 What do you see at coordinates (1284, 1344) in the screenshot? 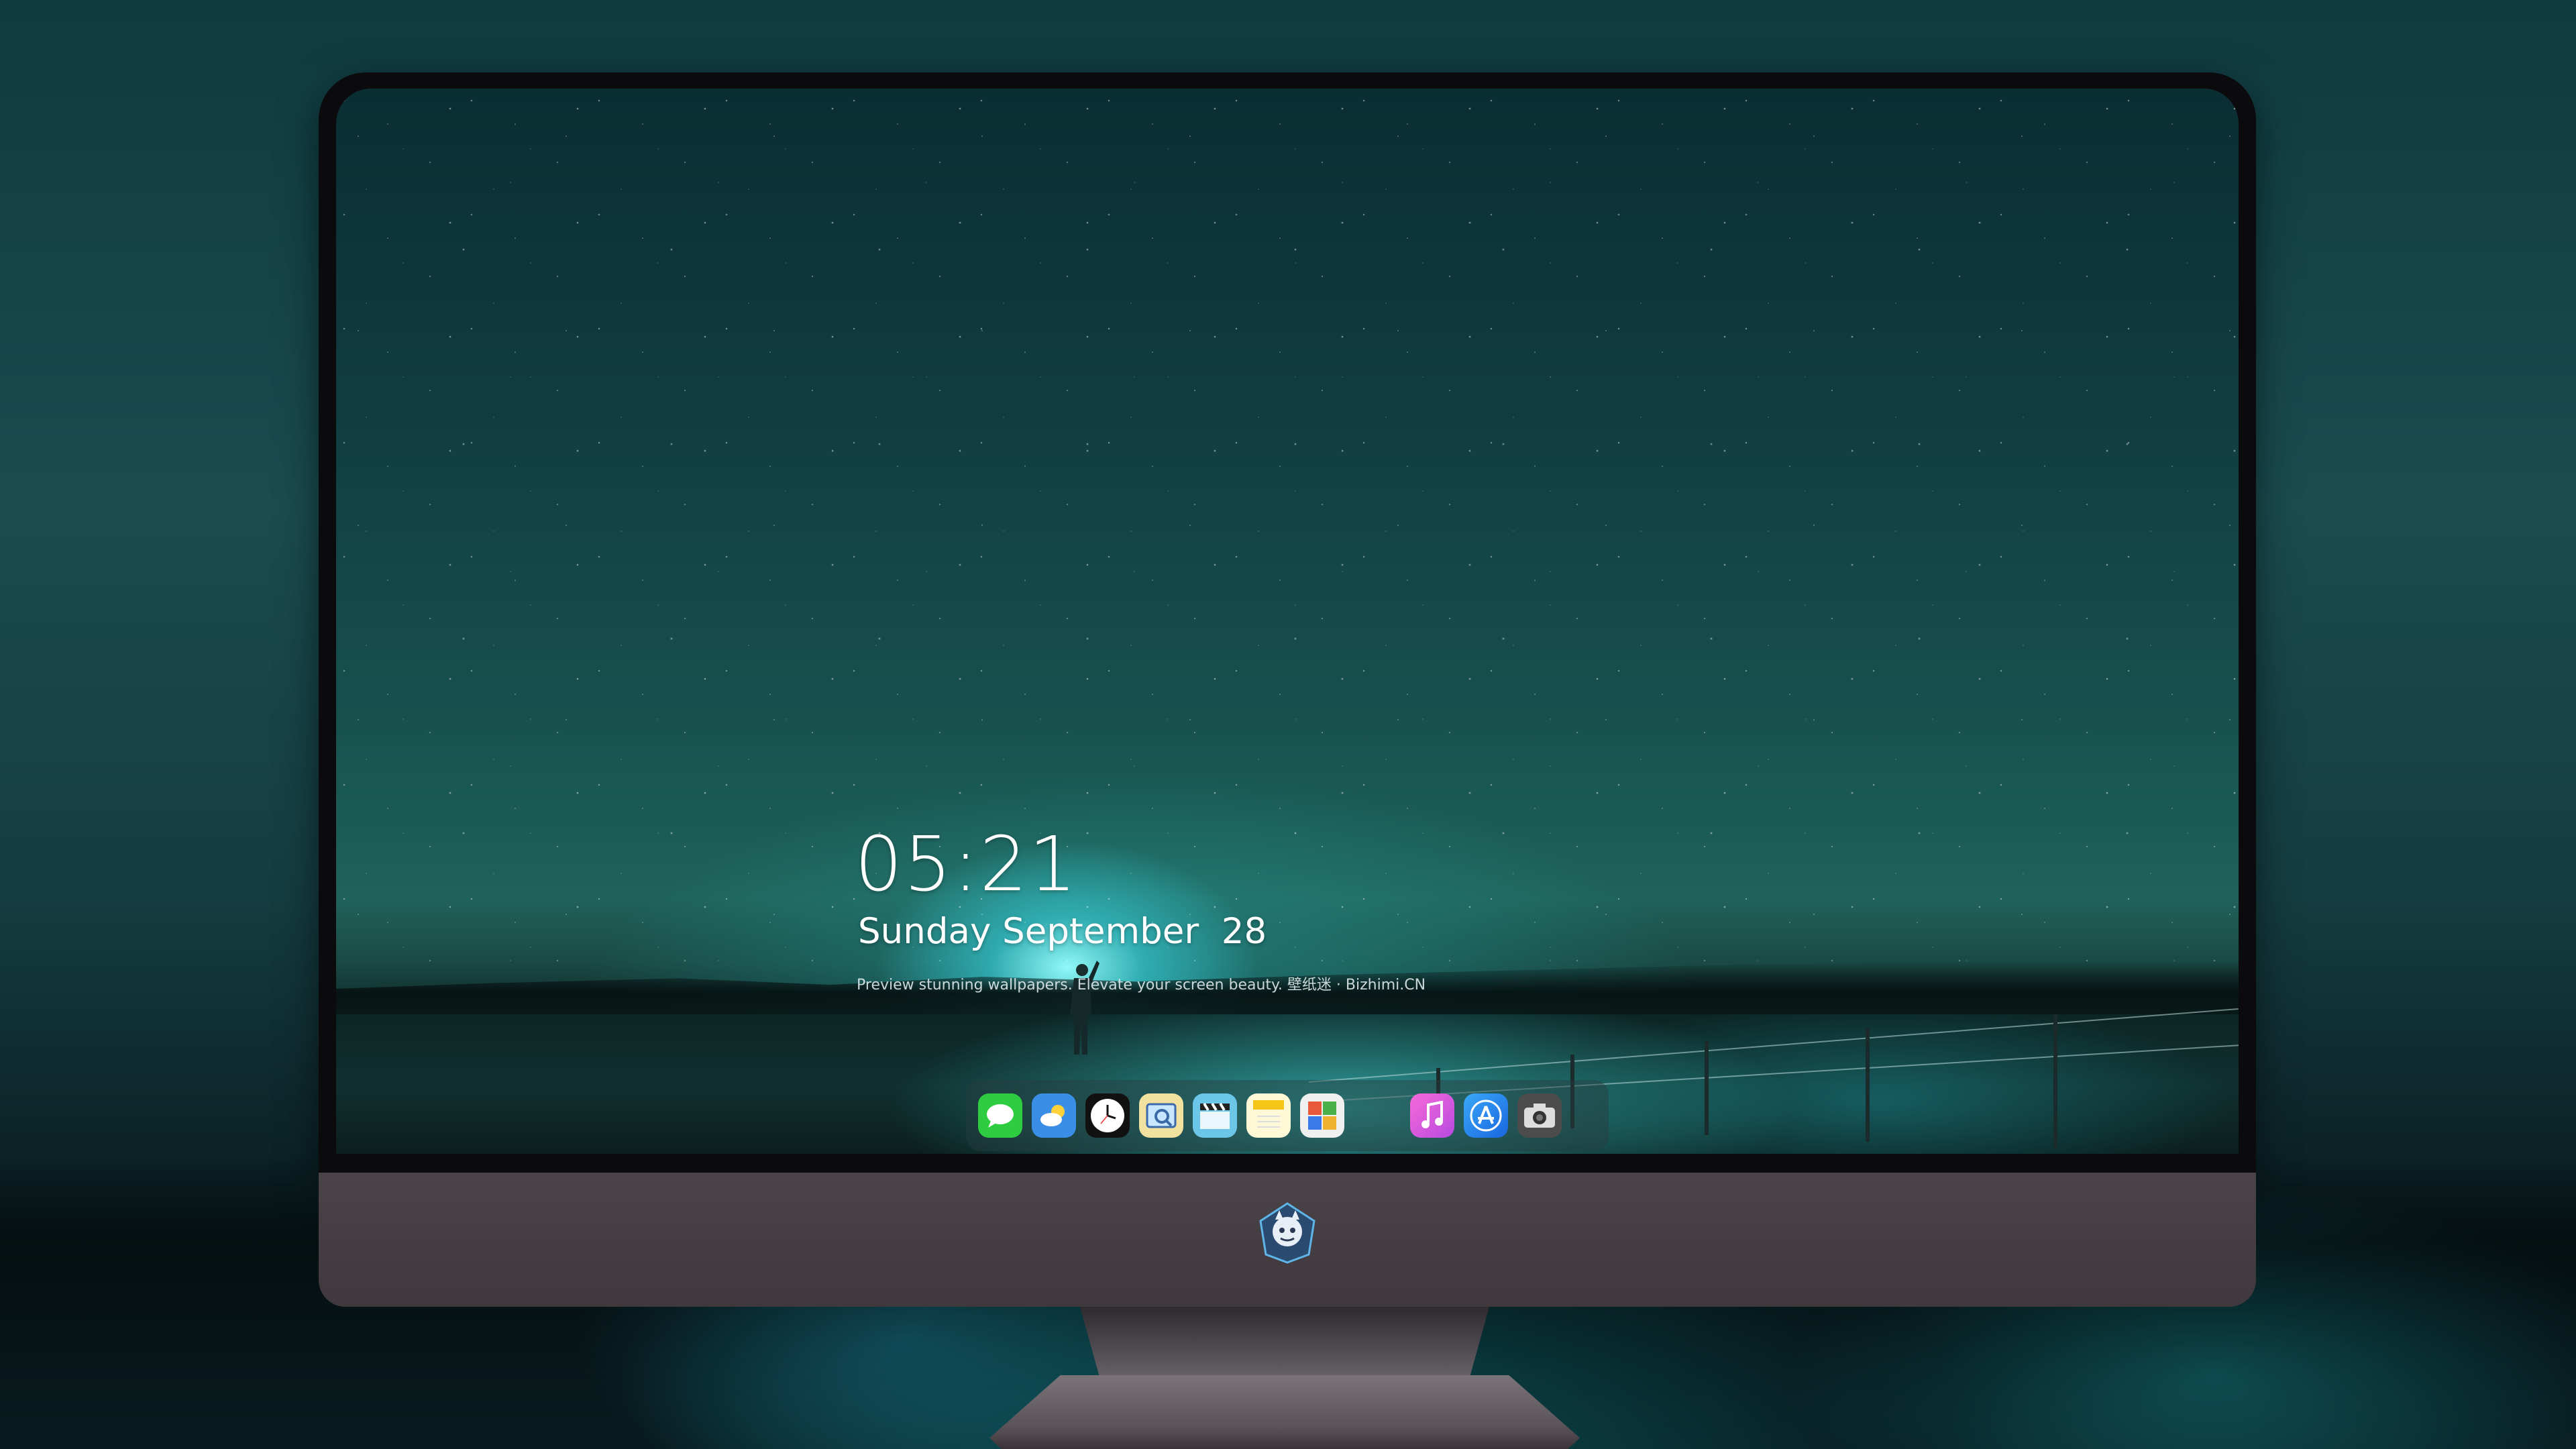
I see `monitor-stand-neck` at bounding box center [1284, 1344].